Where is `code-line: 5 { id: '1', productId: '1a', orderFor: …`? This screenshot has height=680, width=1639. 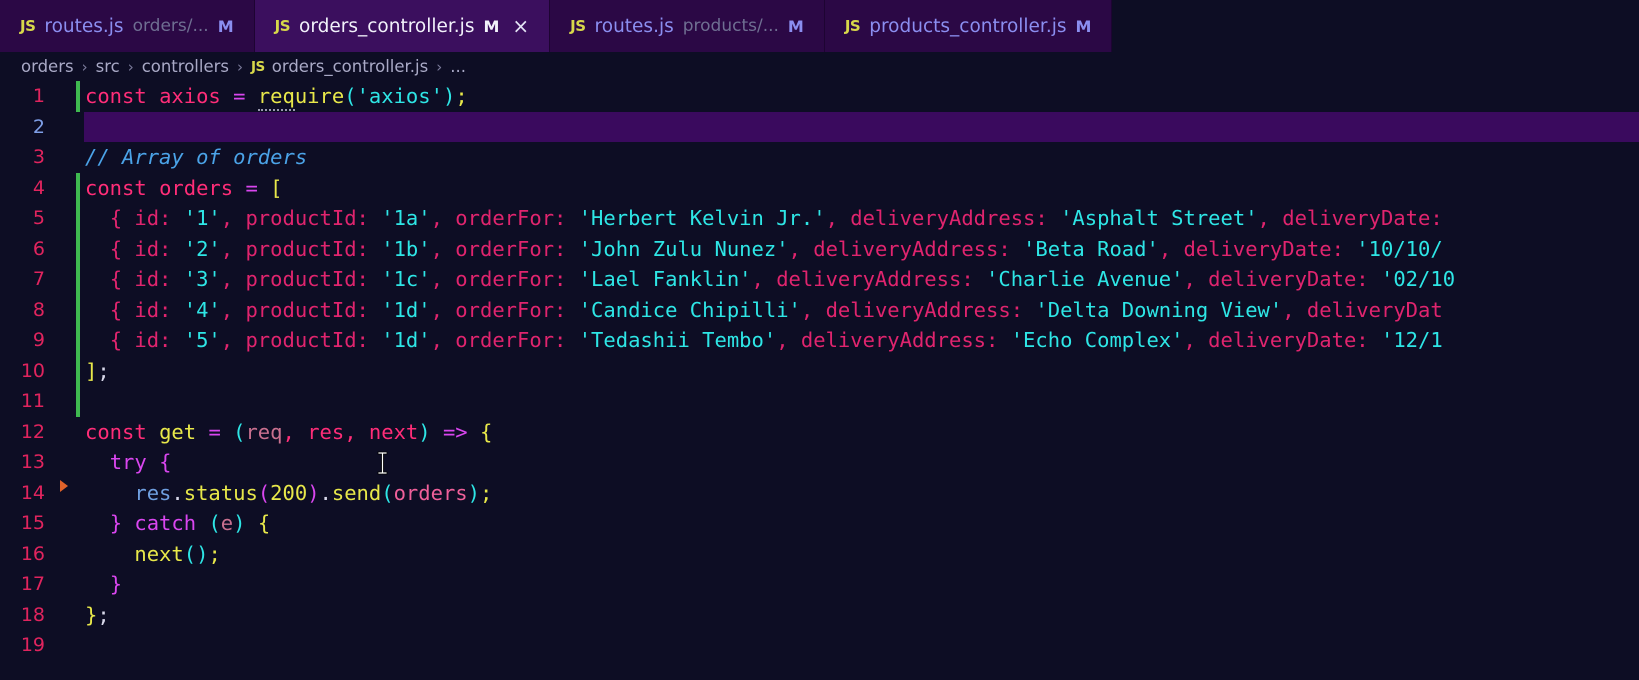
code-line: 5 { id: '1', productId: '1a', orderFor: … is located at coordinates (819, 218).